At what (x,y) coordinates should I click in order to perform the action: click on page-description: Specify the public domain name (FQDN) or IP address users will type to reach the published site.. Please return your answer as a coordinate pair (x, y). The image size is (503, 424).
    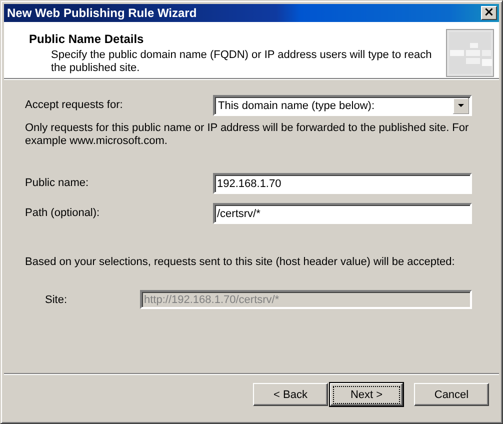
    Looking at the image, I should click on (241, 62).